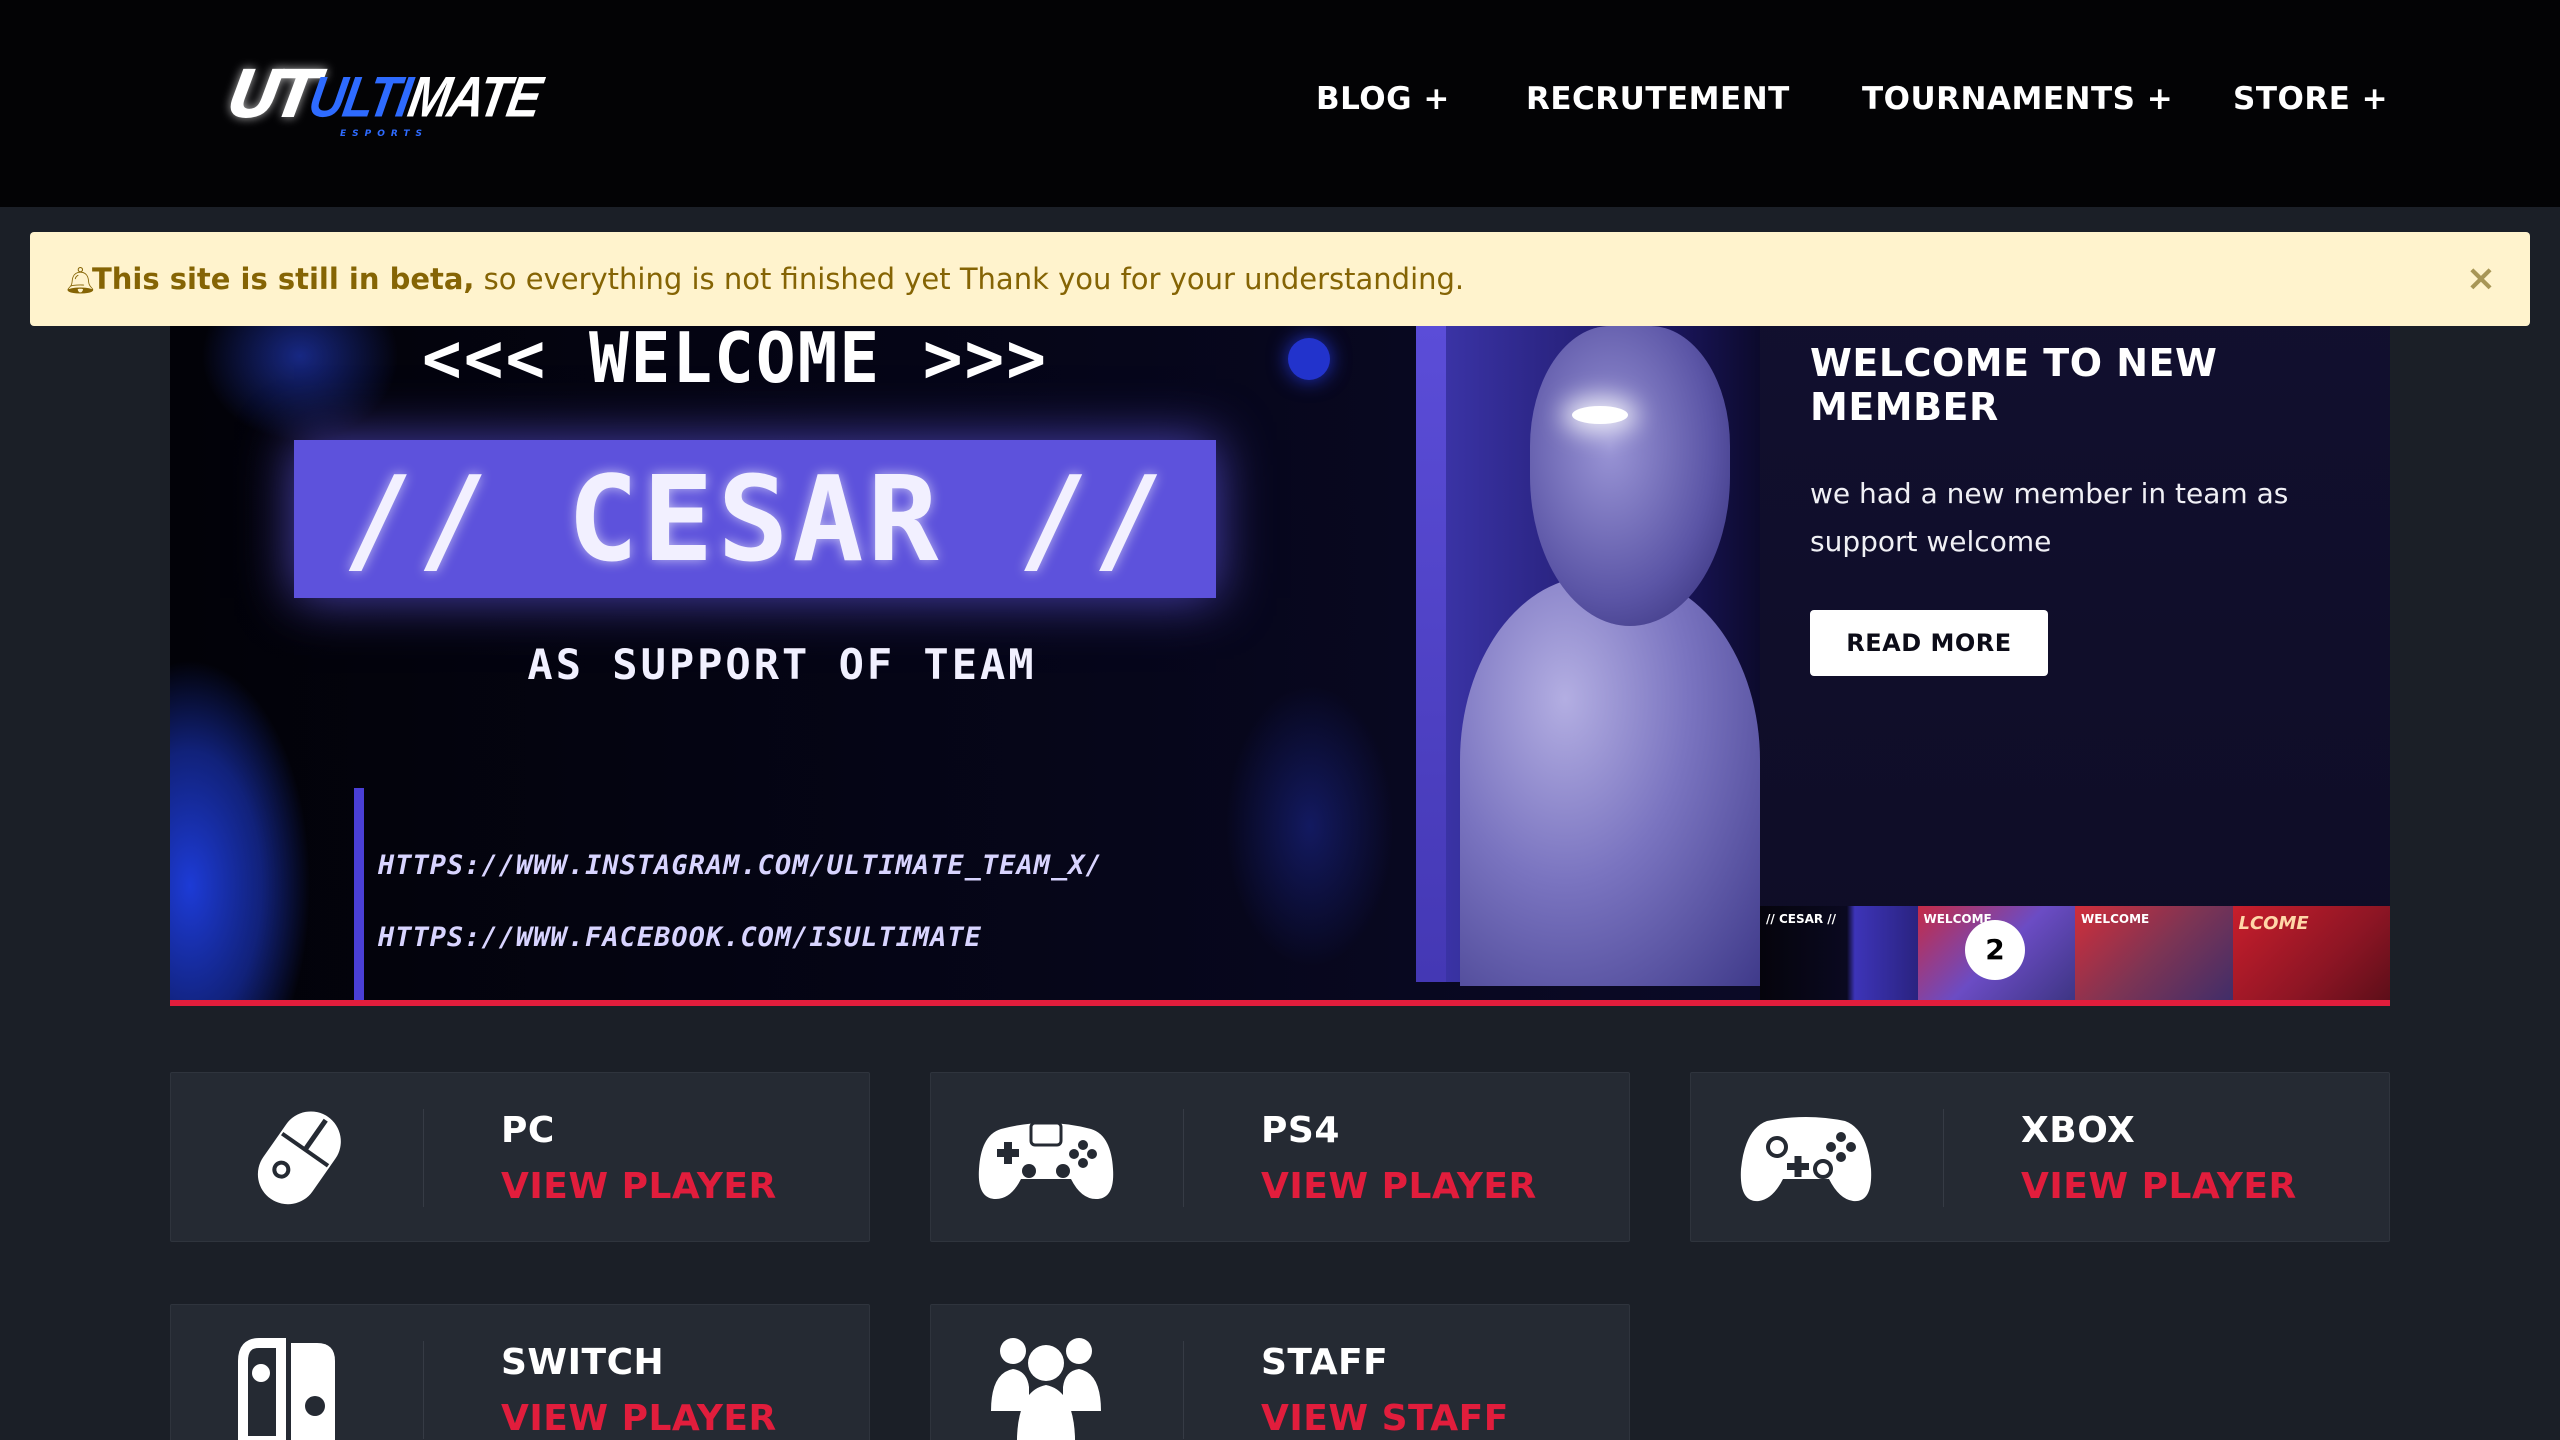 The height and width of the screenshot is (1440, 2560). Describe the element at coordinates (1309, 359) in the screenshot. I see `decorative-dot` at that location.